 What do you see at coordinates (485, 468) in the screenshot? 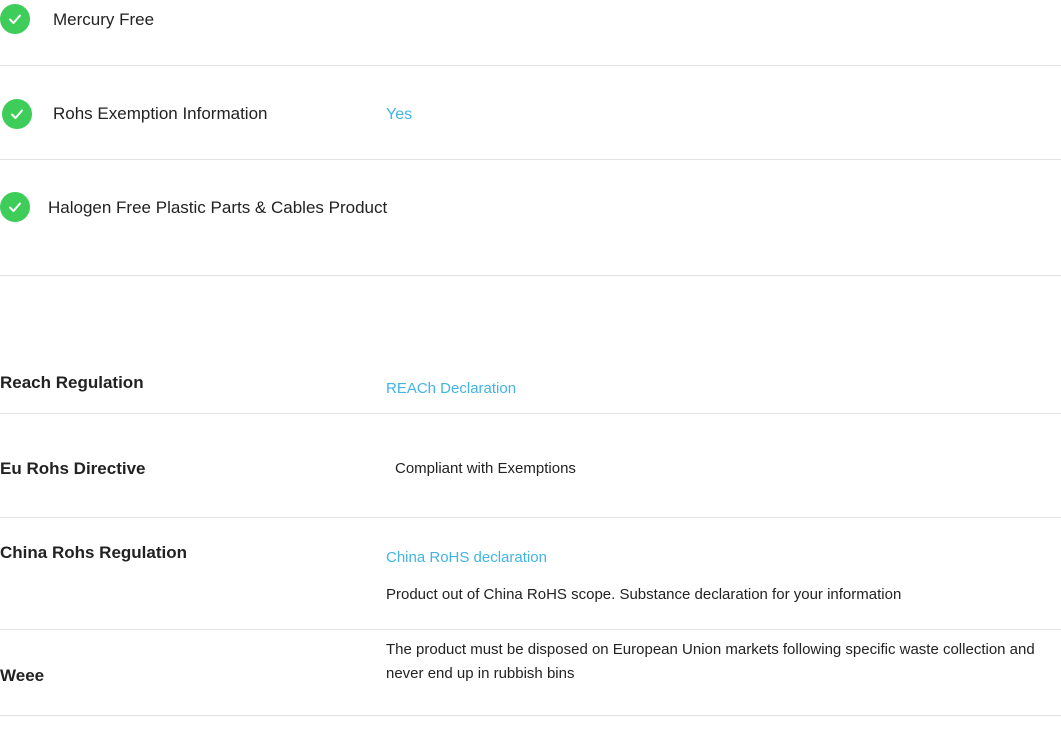
I see `eu-rohs-status: Compliant with Exemptions` at bounding box center [485, 468].